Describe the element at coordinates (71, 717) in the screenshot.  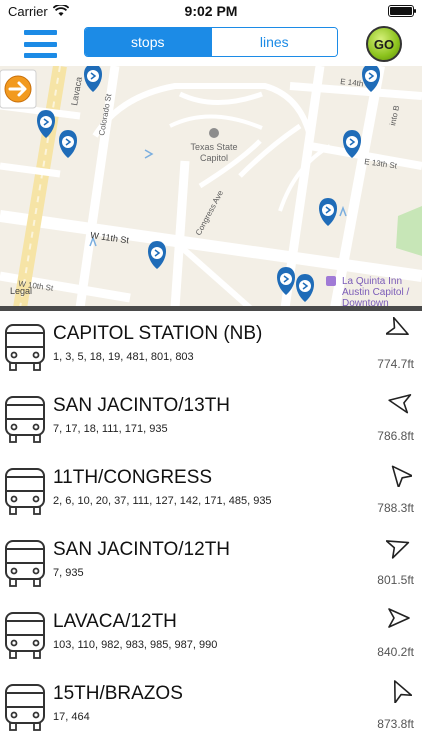
I see `stop-routes: 17, 464` at that location.